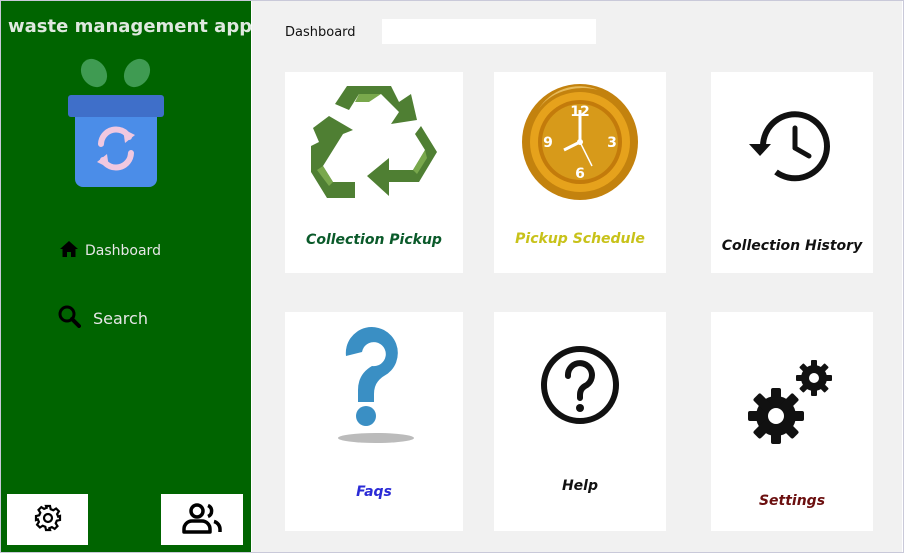 This screenshot has width=904, height=553. Describe the element at coordinates (116, 124) in the screenshot. I see `recycle-bin-logo` at that location.